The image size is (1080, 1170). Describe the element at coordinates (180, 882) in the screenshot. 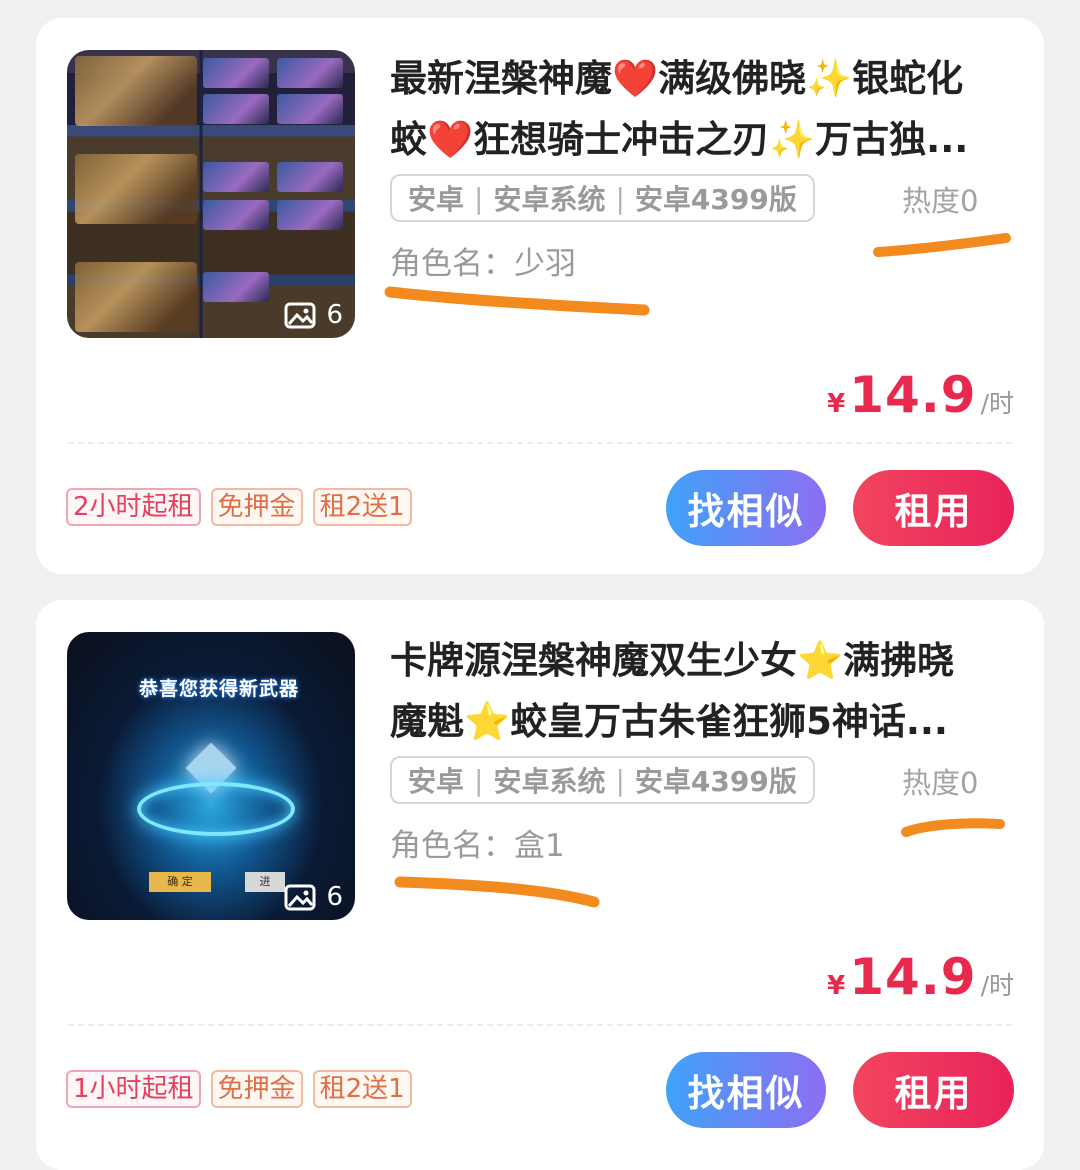

I see `thumbnail-confirm-text: 确 定` at that location.